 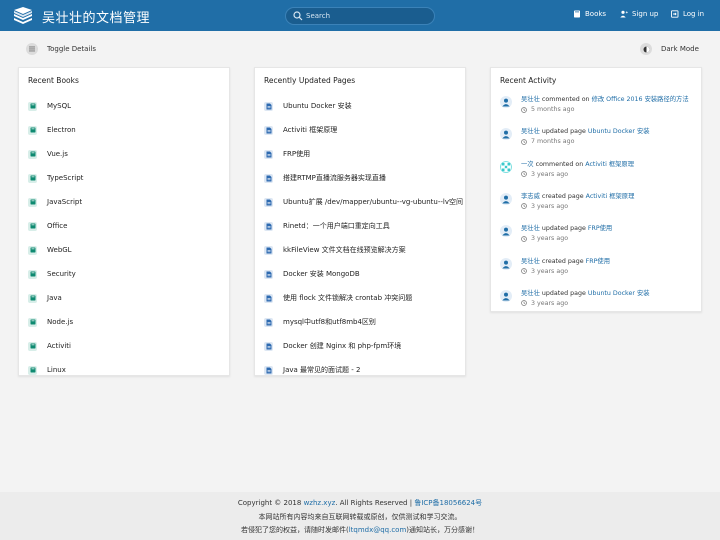 What do you see at coordinates (553, 109) in the screenshot?
I see `activity-time: 5 months ago` at bounding box center [553, 109].